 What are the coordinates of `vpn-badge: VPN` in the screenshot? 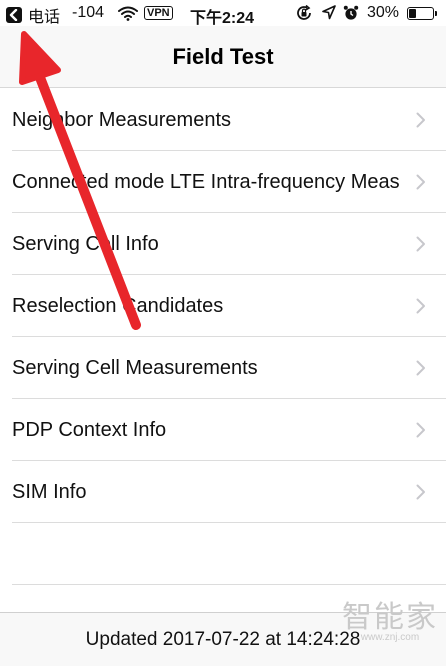 It's located at (158, 13).